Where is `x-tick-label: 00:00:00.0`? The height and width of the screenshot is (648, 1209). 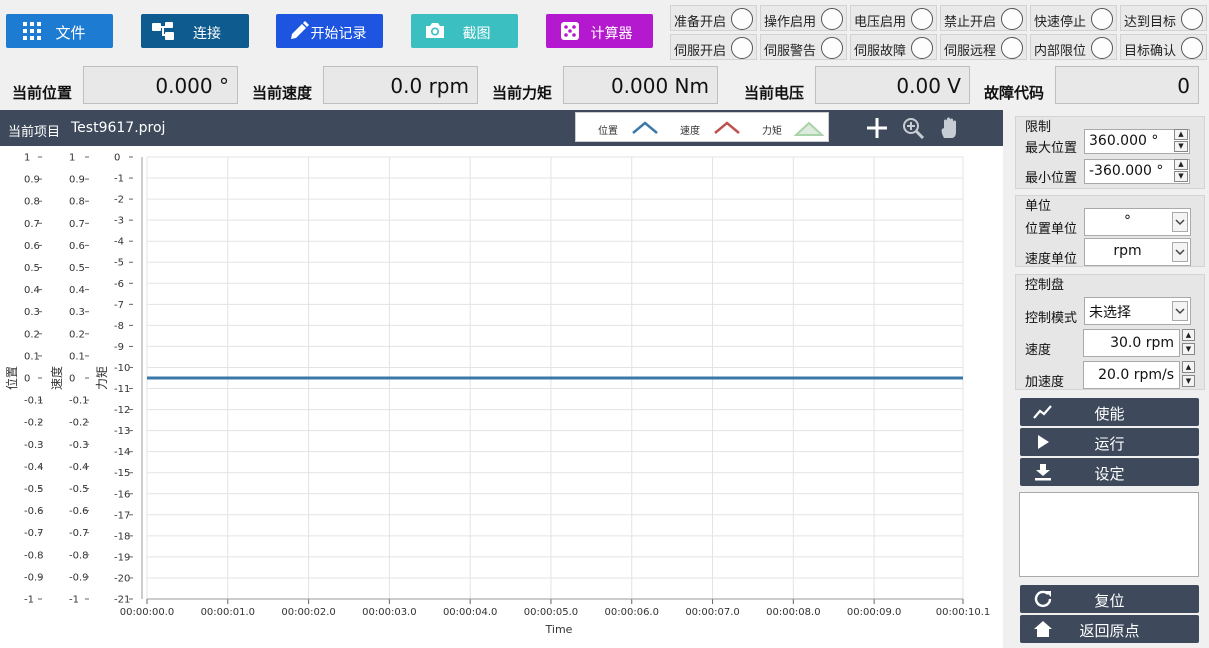
x-tick-label: 00:00:00.0 is located at coordinates (147, 612).